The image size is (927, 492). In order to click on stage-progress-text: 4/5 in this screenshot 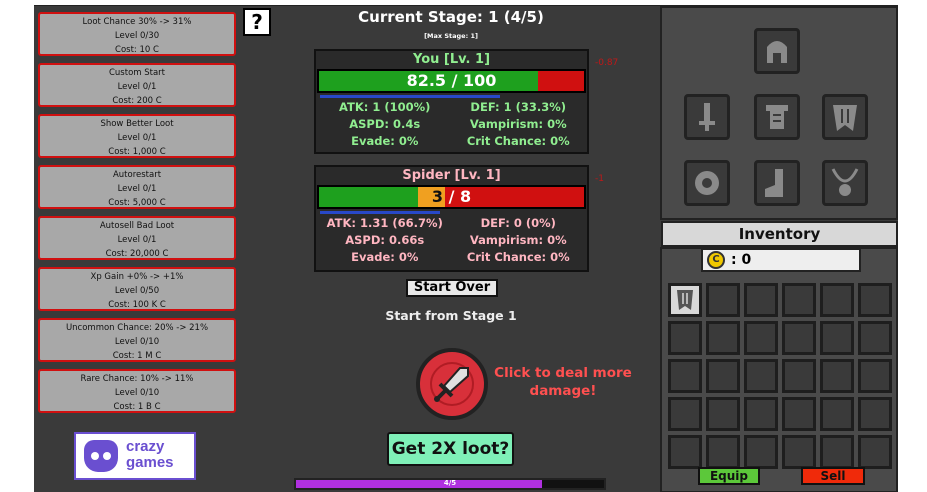, I will do `click(450, 483)`.